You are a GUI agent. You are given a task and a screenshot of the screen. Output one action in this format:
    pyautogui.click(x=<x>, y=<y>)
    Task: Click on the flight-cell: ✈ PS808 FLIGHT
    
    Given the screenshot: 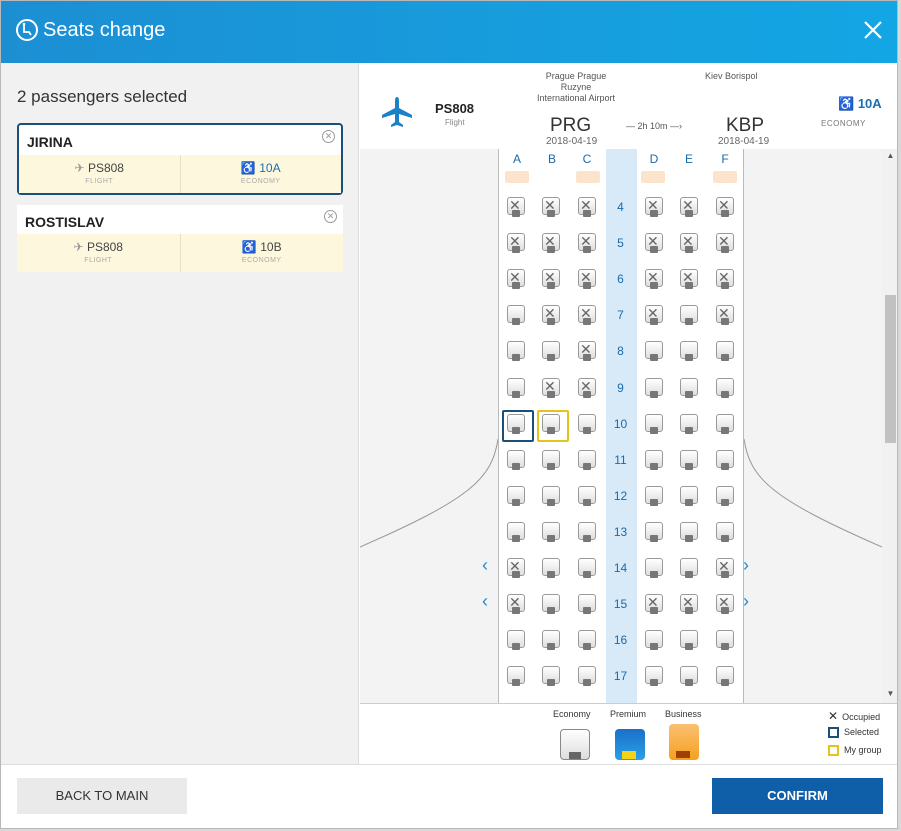 What is the action you would take?
    pyautogui.click(x=99, y=174)
    